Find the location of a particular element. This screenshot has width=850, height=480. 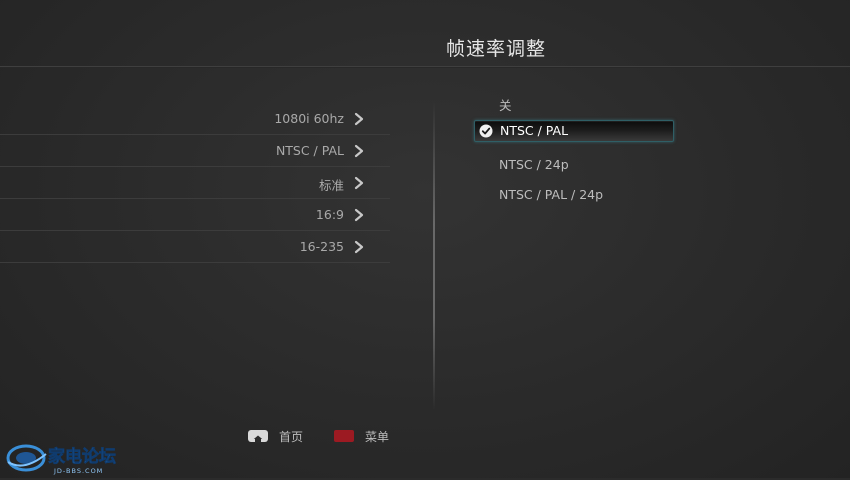

checkmark-icon is located at coordinates (486, 131).